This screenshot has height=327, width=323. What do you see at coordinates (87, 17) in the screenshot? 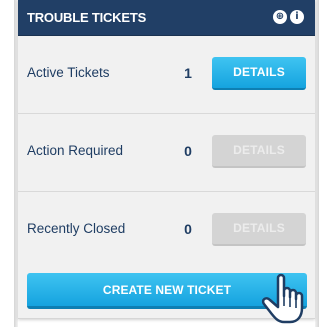
I see `widget-title: TROUBLE TICKETS` at bounding box center [87, 17].